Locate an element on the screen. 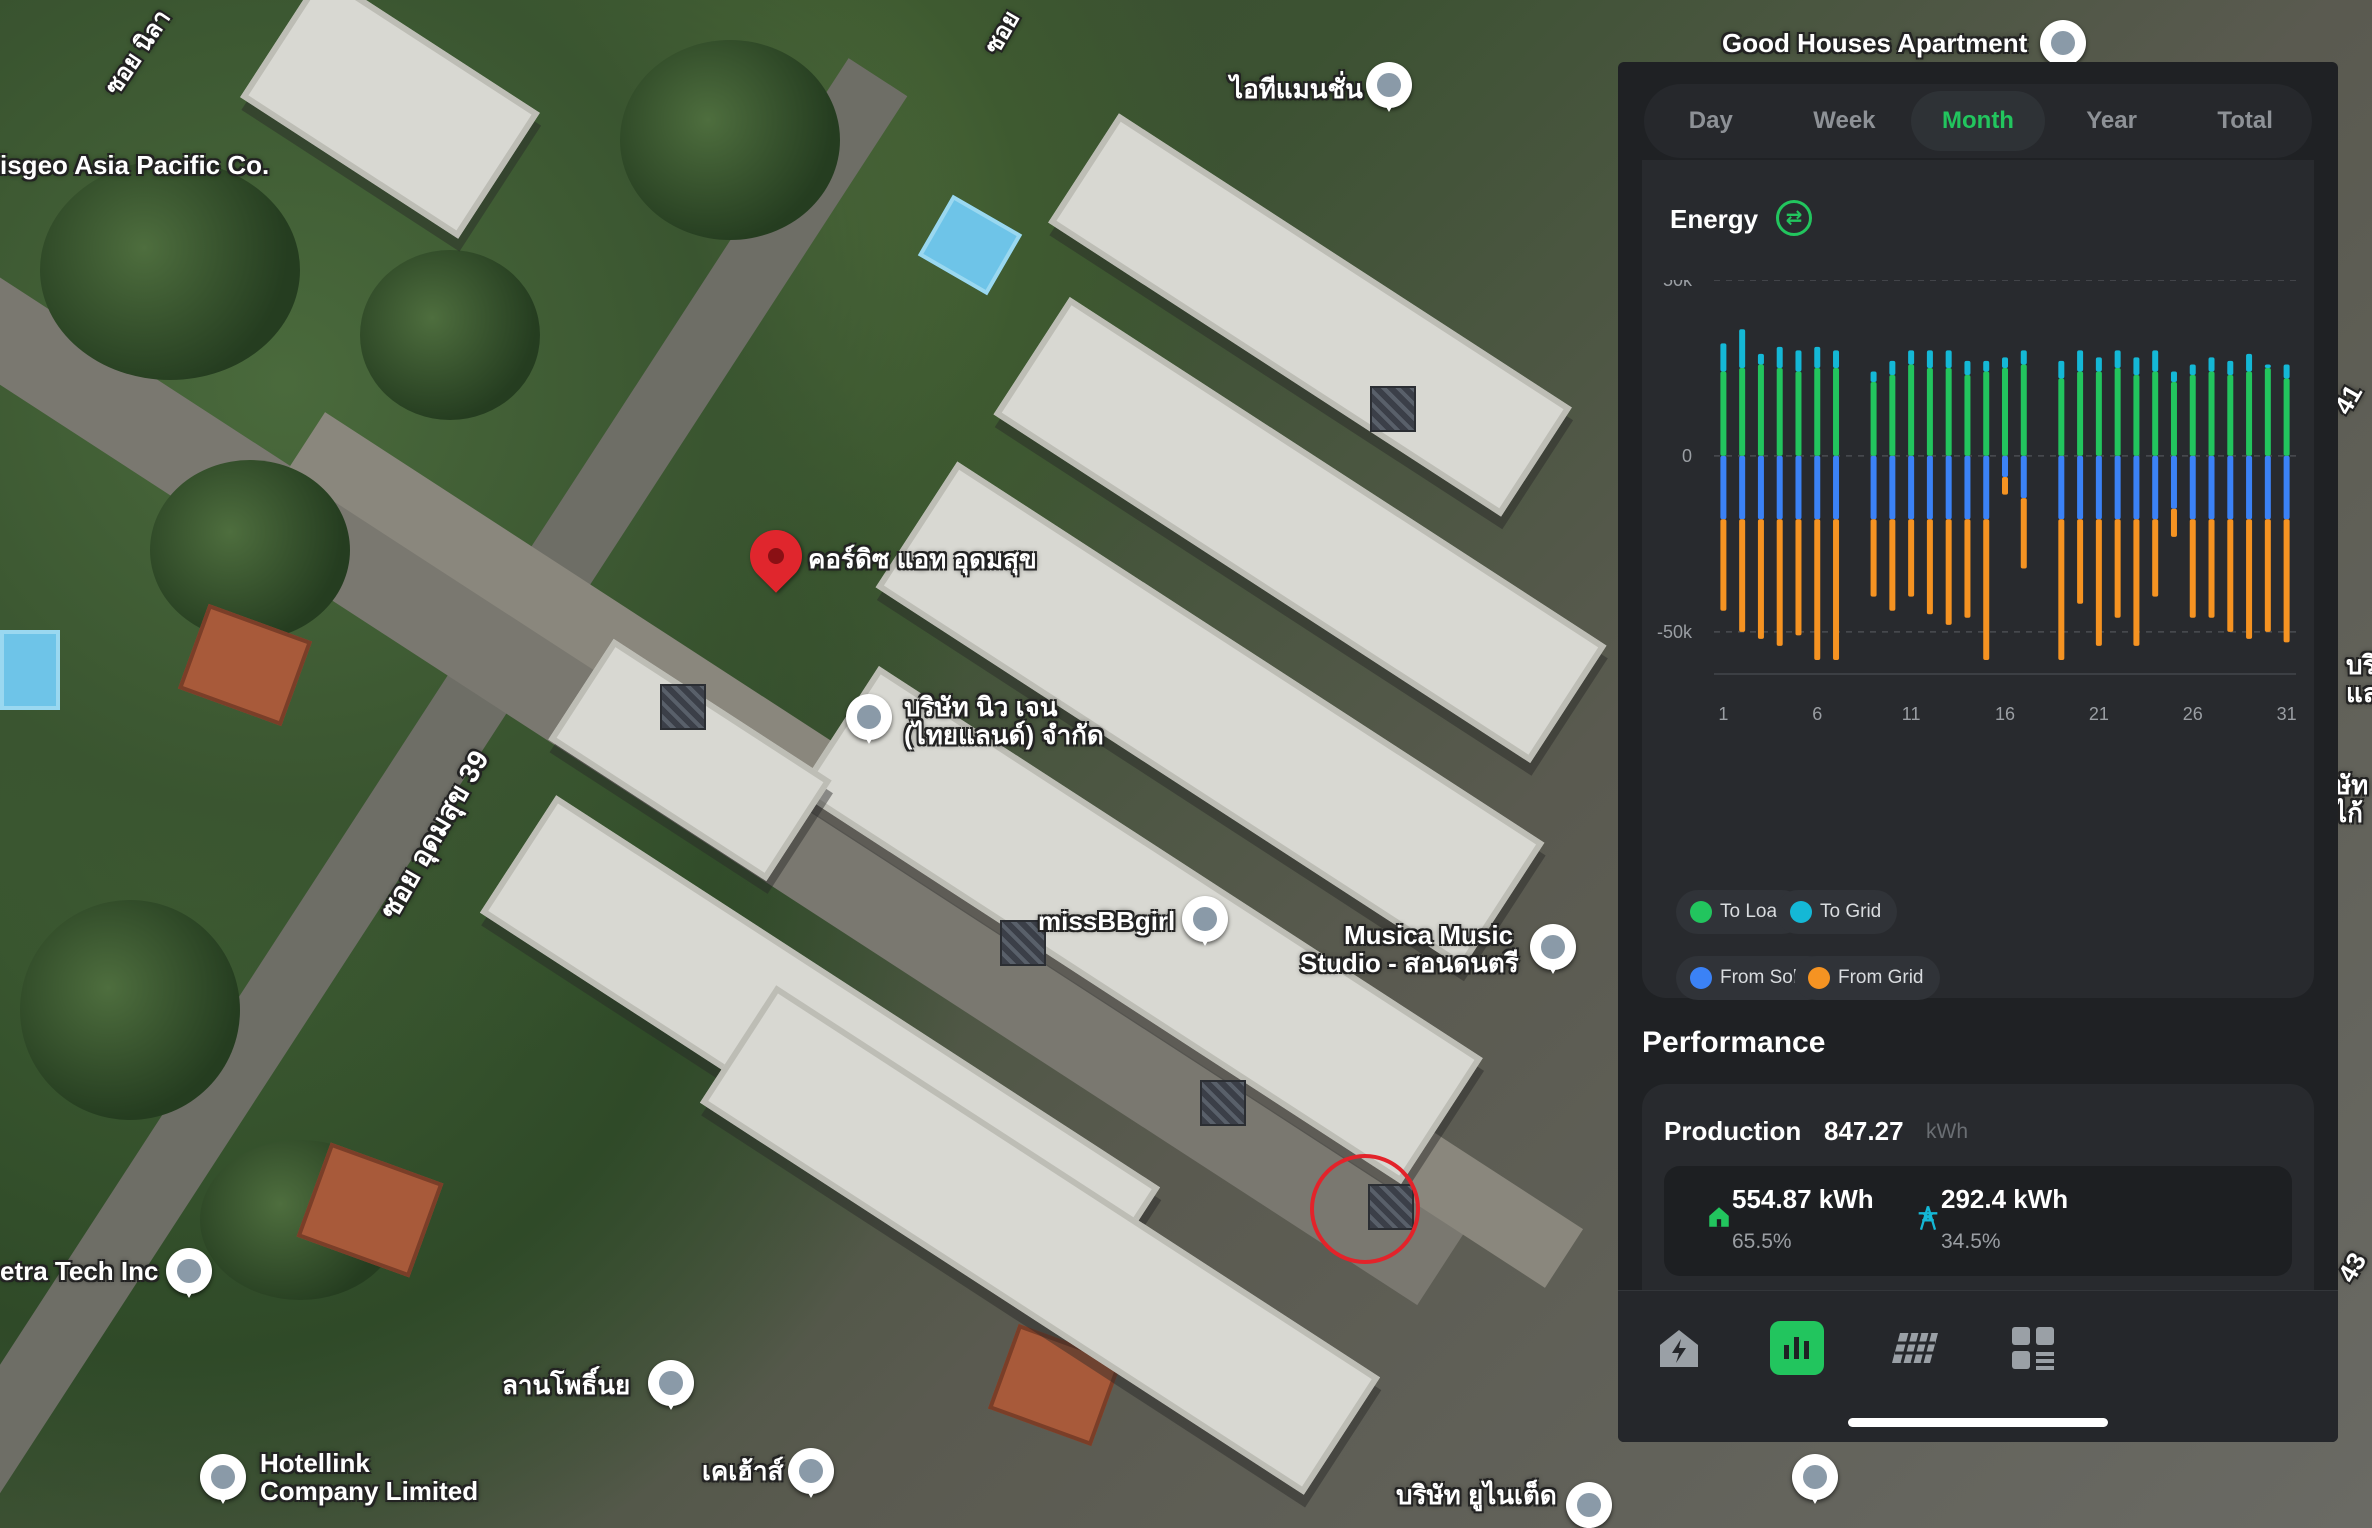 Image resolution: width=2372 pixels, height=1528 pixels. tab-week: Week is located at coordinates (1845, 121).